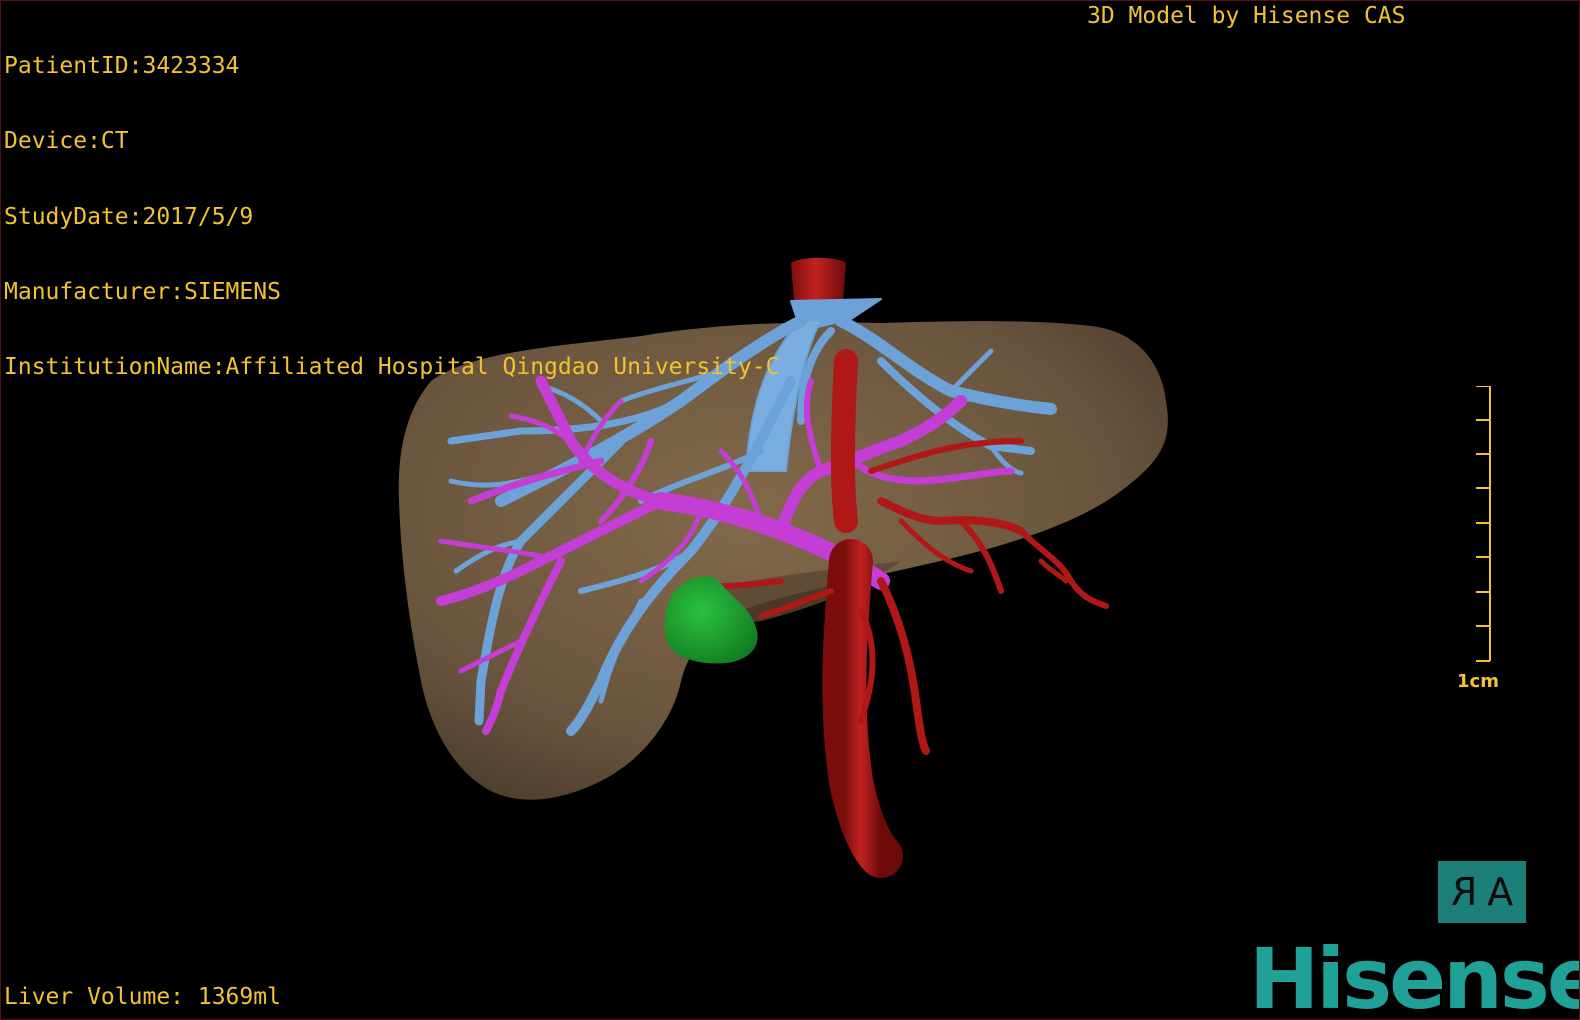  Describe the element at coordinates (1500, 892) in the screenshot. I see `orientation-anterior-glyph: A` at that location.